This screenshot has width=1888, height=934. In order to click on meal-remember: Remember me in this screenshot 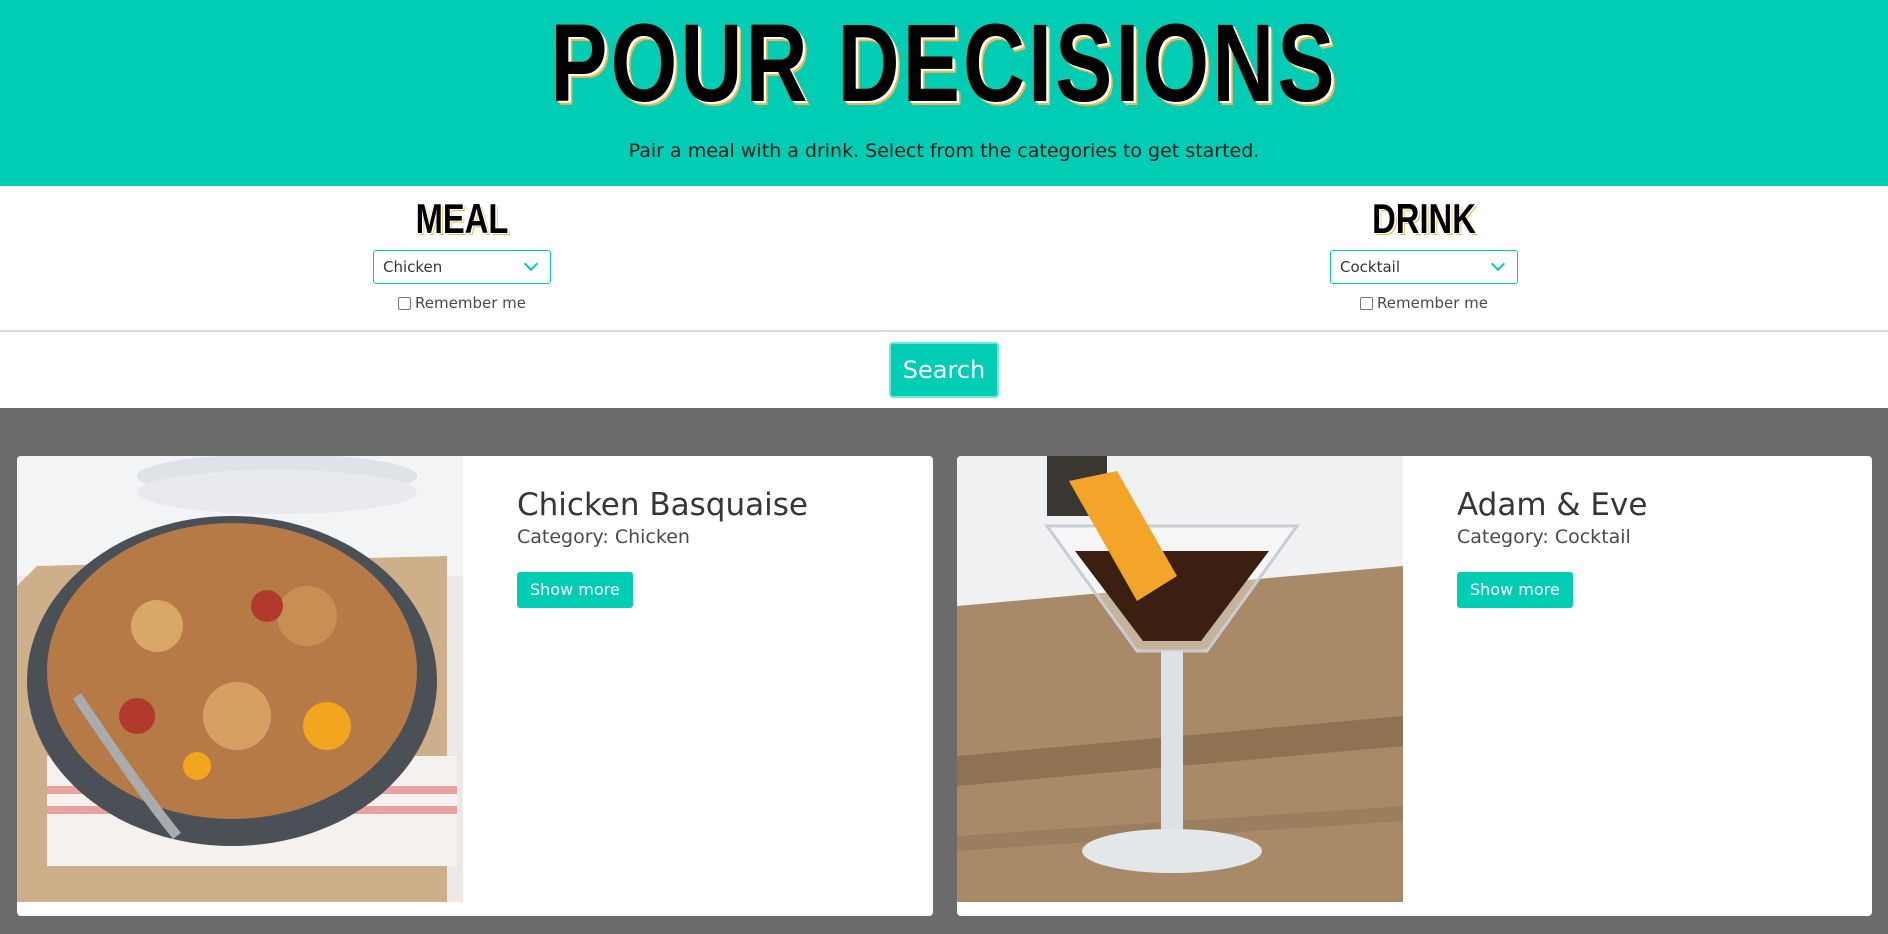, I will do `click(462, 303)`.